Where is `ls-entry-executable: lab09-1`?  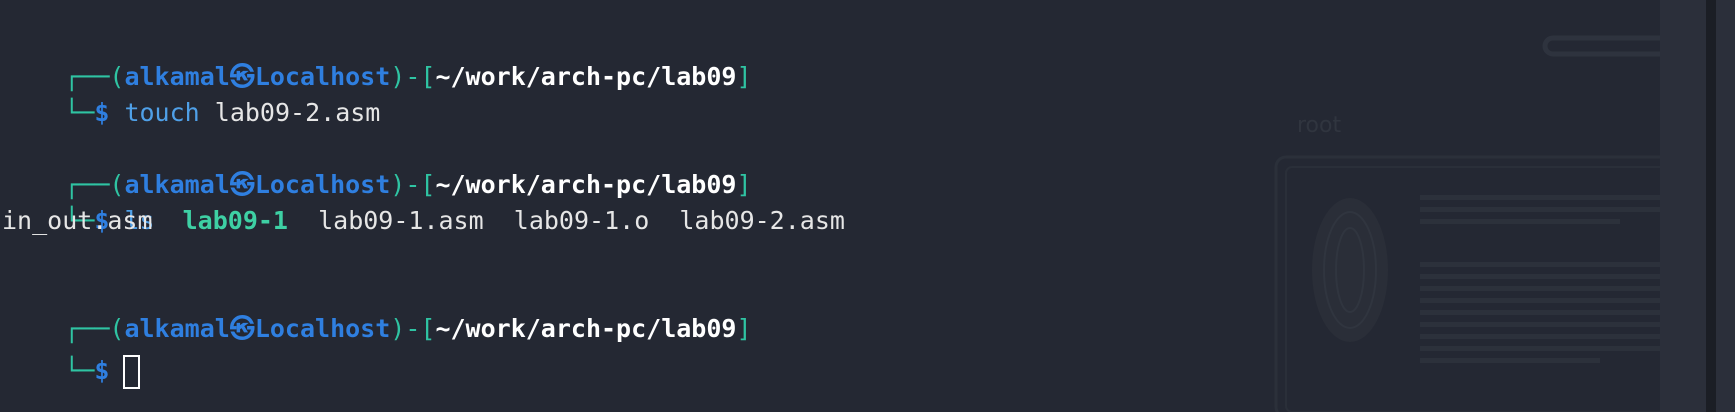 ls-entry-executable: lab09-1 is located at coordinates (235, 220).